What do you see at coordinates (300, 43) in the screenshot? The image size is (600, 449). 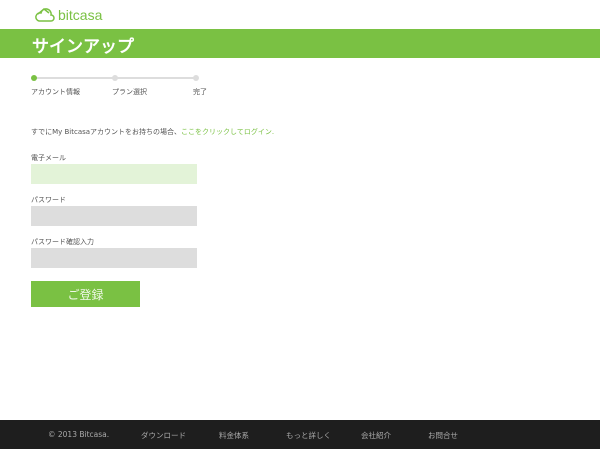 I see `header-bar: サインアップ` at bounding box center [300, 43].